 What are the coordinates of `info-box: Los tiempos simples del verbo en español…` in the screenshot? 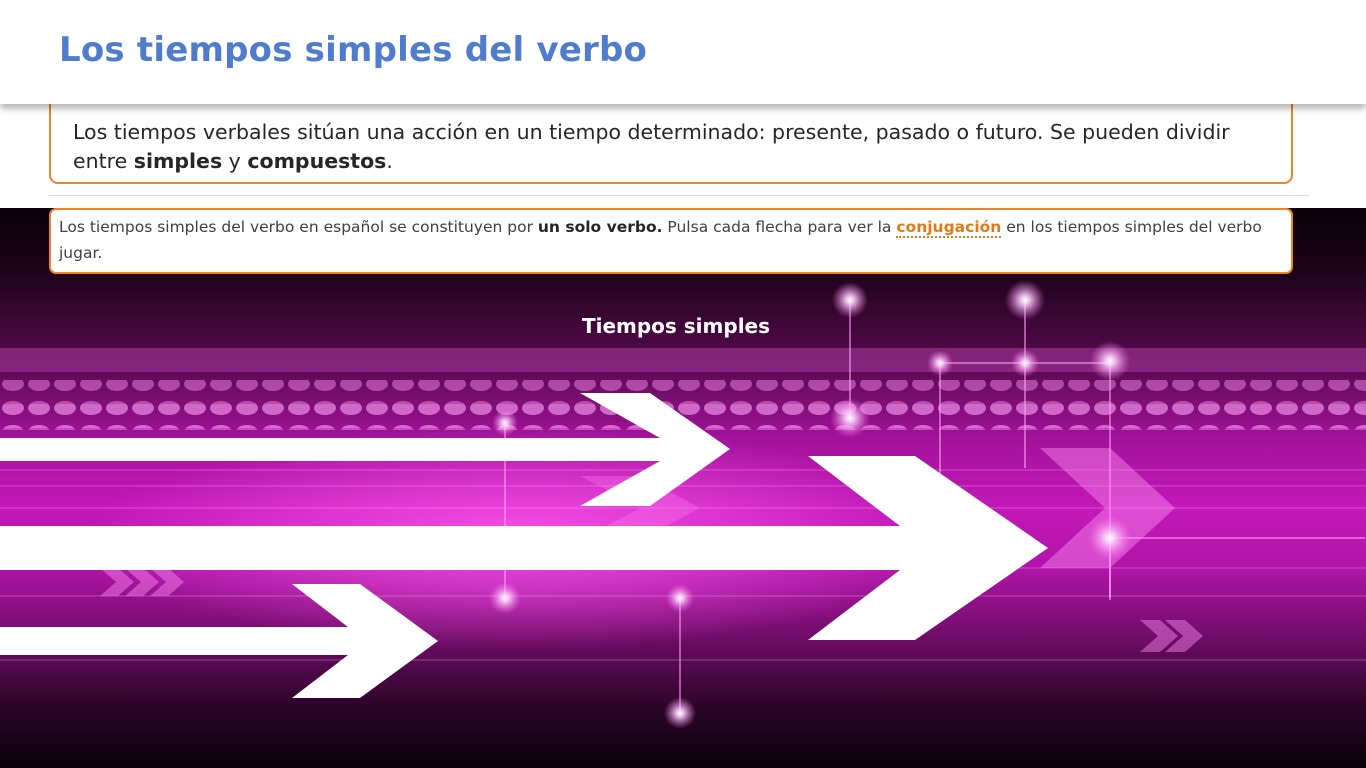 It's located at (671, 241).